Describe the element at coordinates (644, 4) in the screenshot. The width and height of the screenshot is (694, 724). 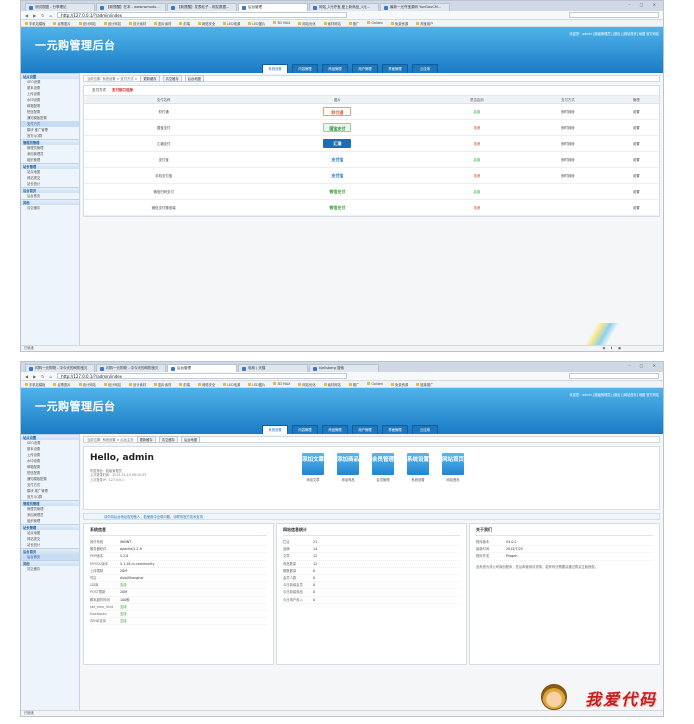
I see `window-controls: – ▢ ✕` at that location.